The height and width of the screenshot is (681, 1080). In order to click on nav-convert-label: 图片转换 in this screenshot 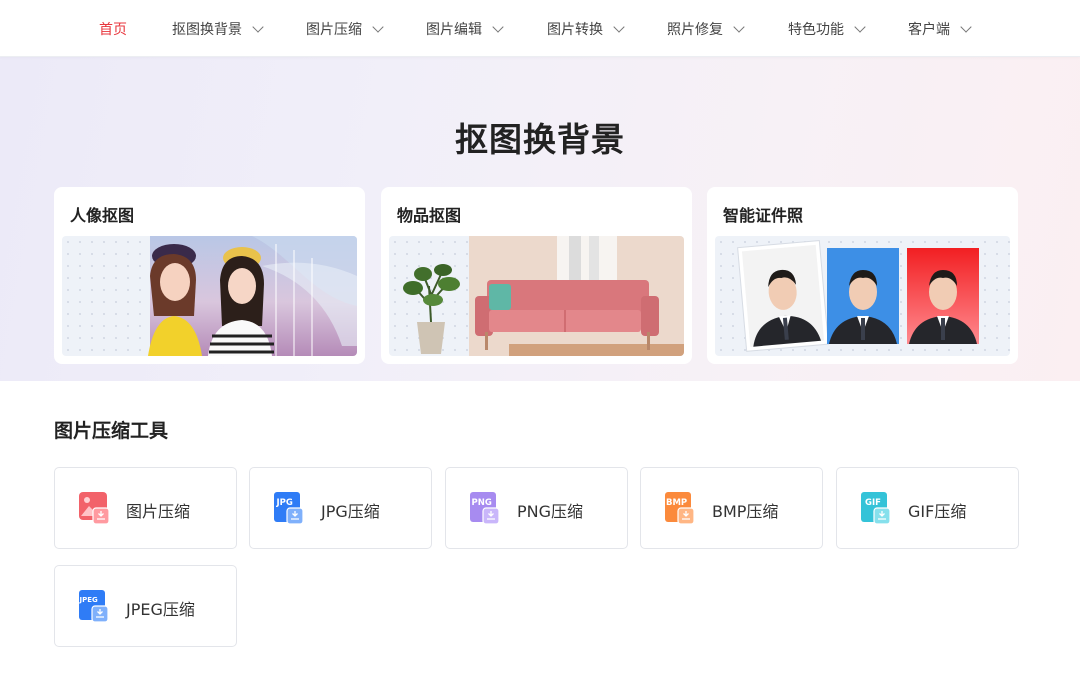, I will do `click(575, 29)`.